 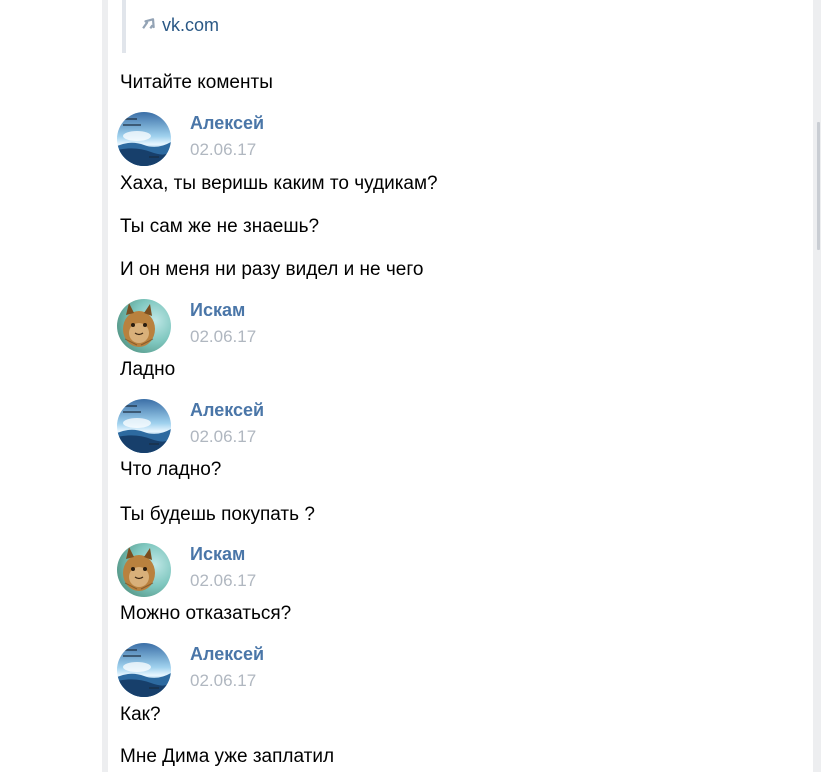 What do you see at coordinates (818, 186) in the screenshot?
I see `scrollbar-thumb` at bounding box center [818, 186].